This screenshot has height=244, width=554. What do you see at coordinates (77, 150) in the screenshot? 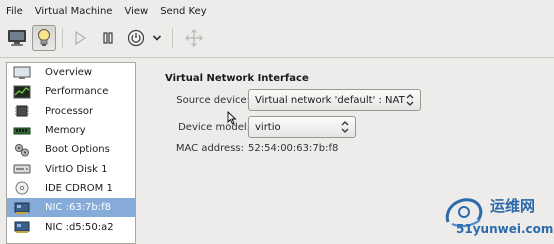
I see `sidebar-item-label: Boot Options` at bounding box center [77, 150].